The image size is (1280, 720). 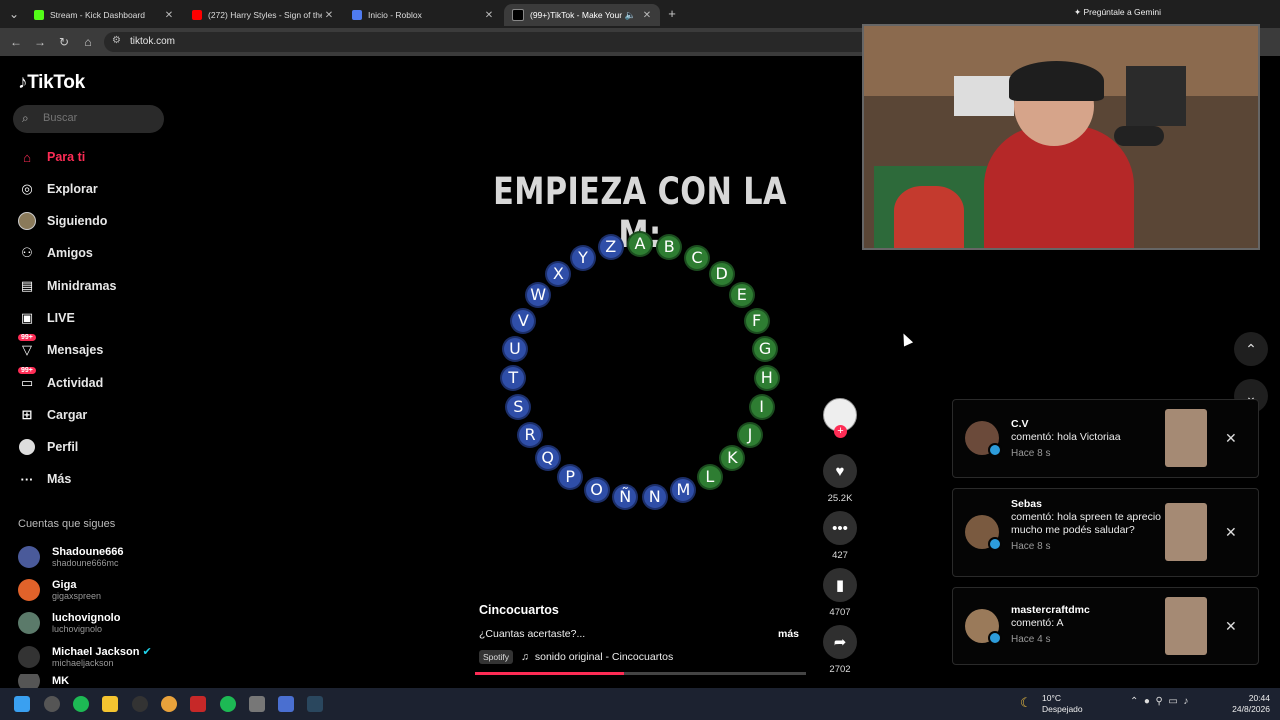 I want to click on windows-start-icon, so click(x=22, y=704).